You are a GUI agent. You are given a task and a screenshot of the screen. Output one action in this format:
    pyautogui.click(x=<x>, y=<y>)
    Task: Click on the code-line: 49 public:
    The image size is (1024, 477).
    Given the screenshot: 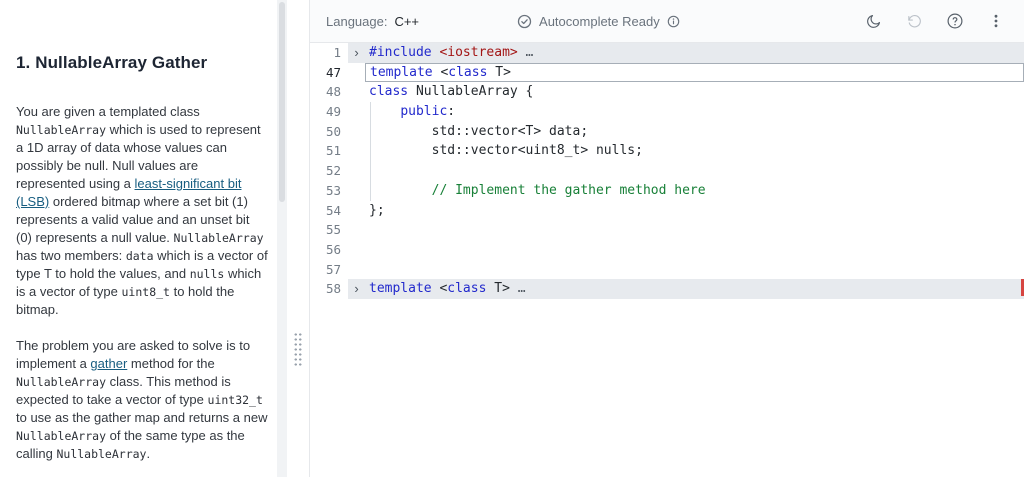 What is the action you would take?
    pyautogui.click(x=667, y=112)
    